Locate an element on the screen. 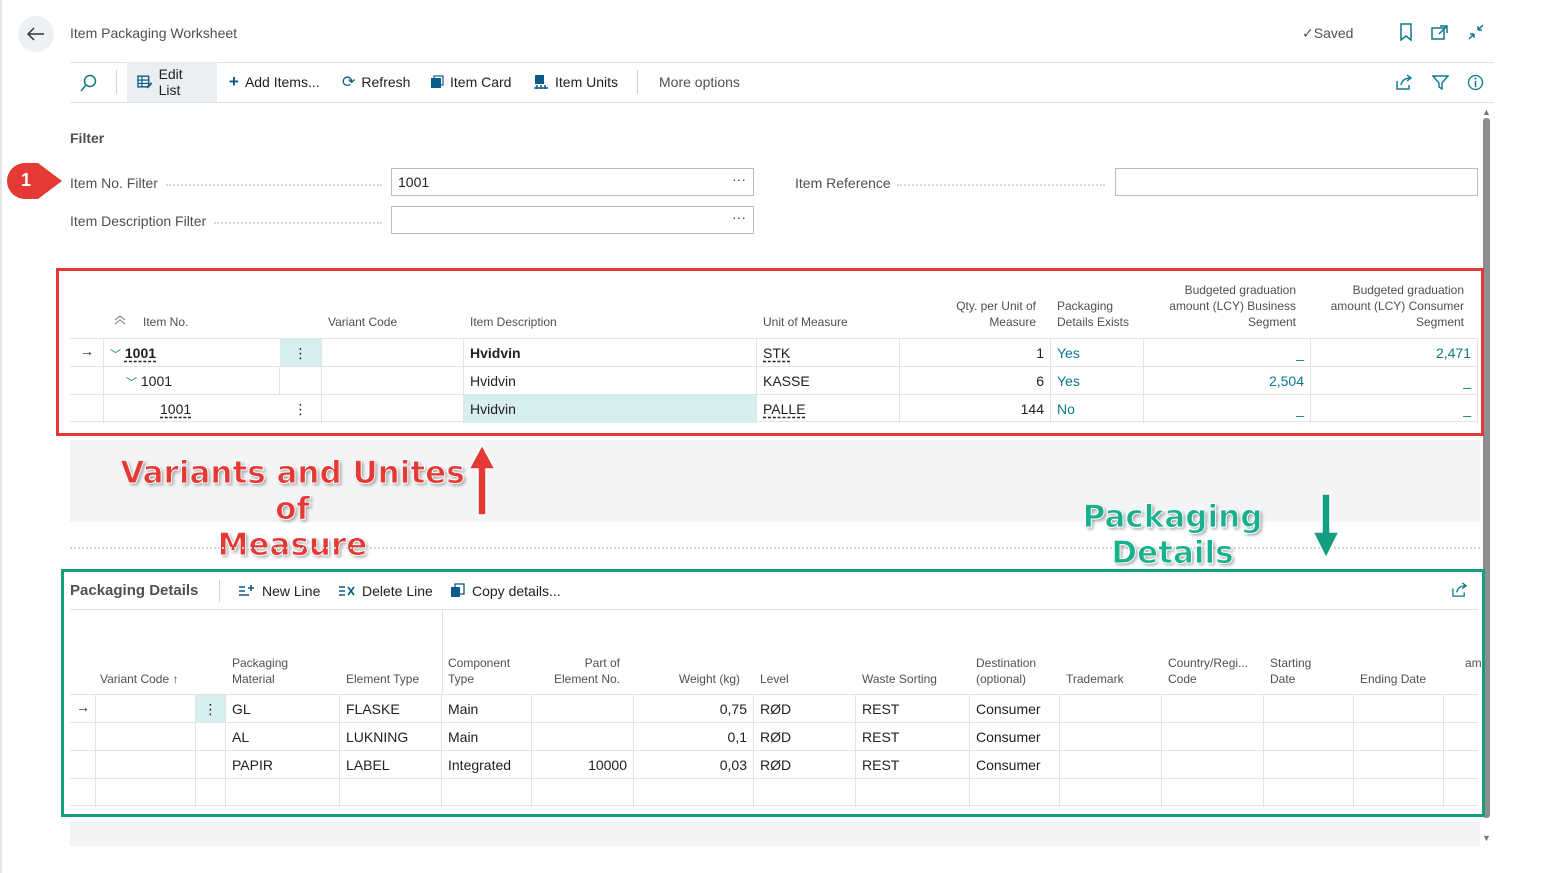  filter-section-label: Filter is located at coordinates (87, 138).